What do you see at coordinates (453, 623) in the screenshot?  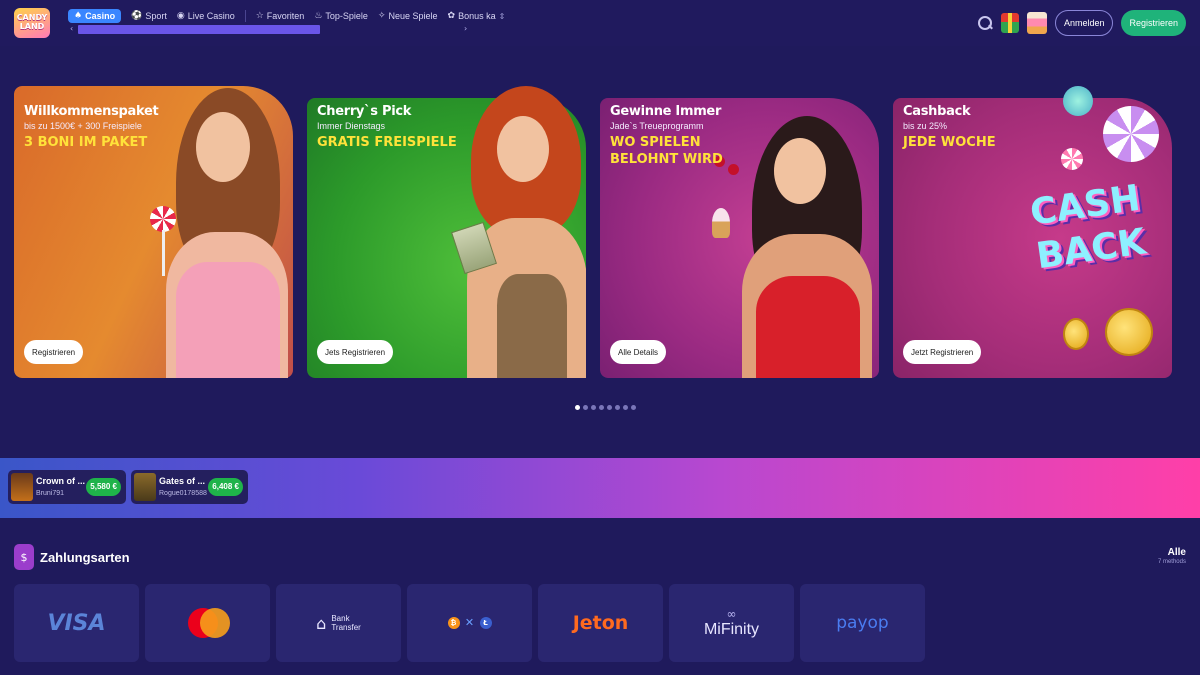 I see `bitcoin-icon: ₿` at bounding box center [453, 623].